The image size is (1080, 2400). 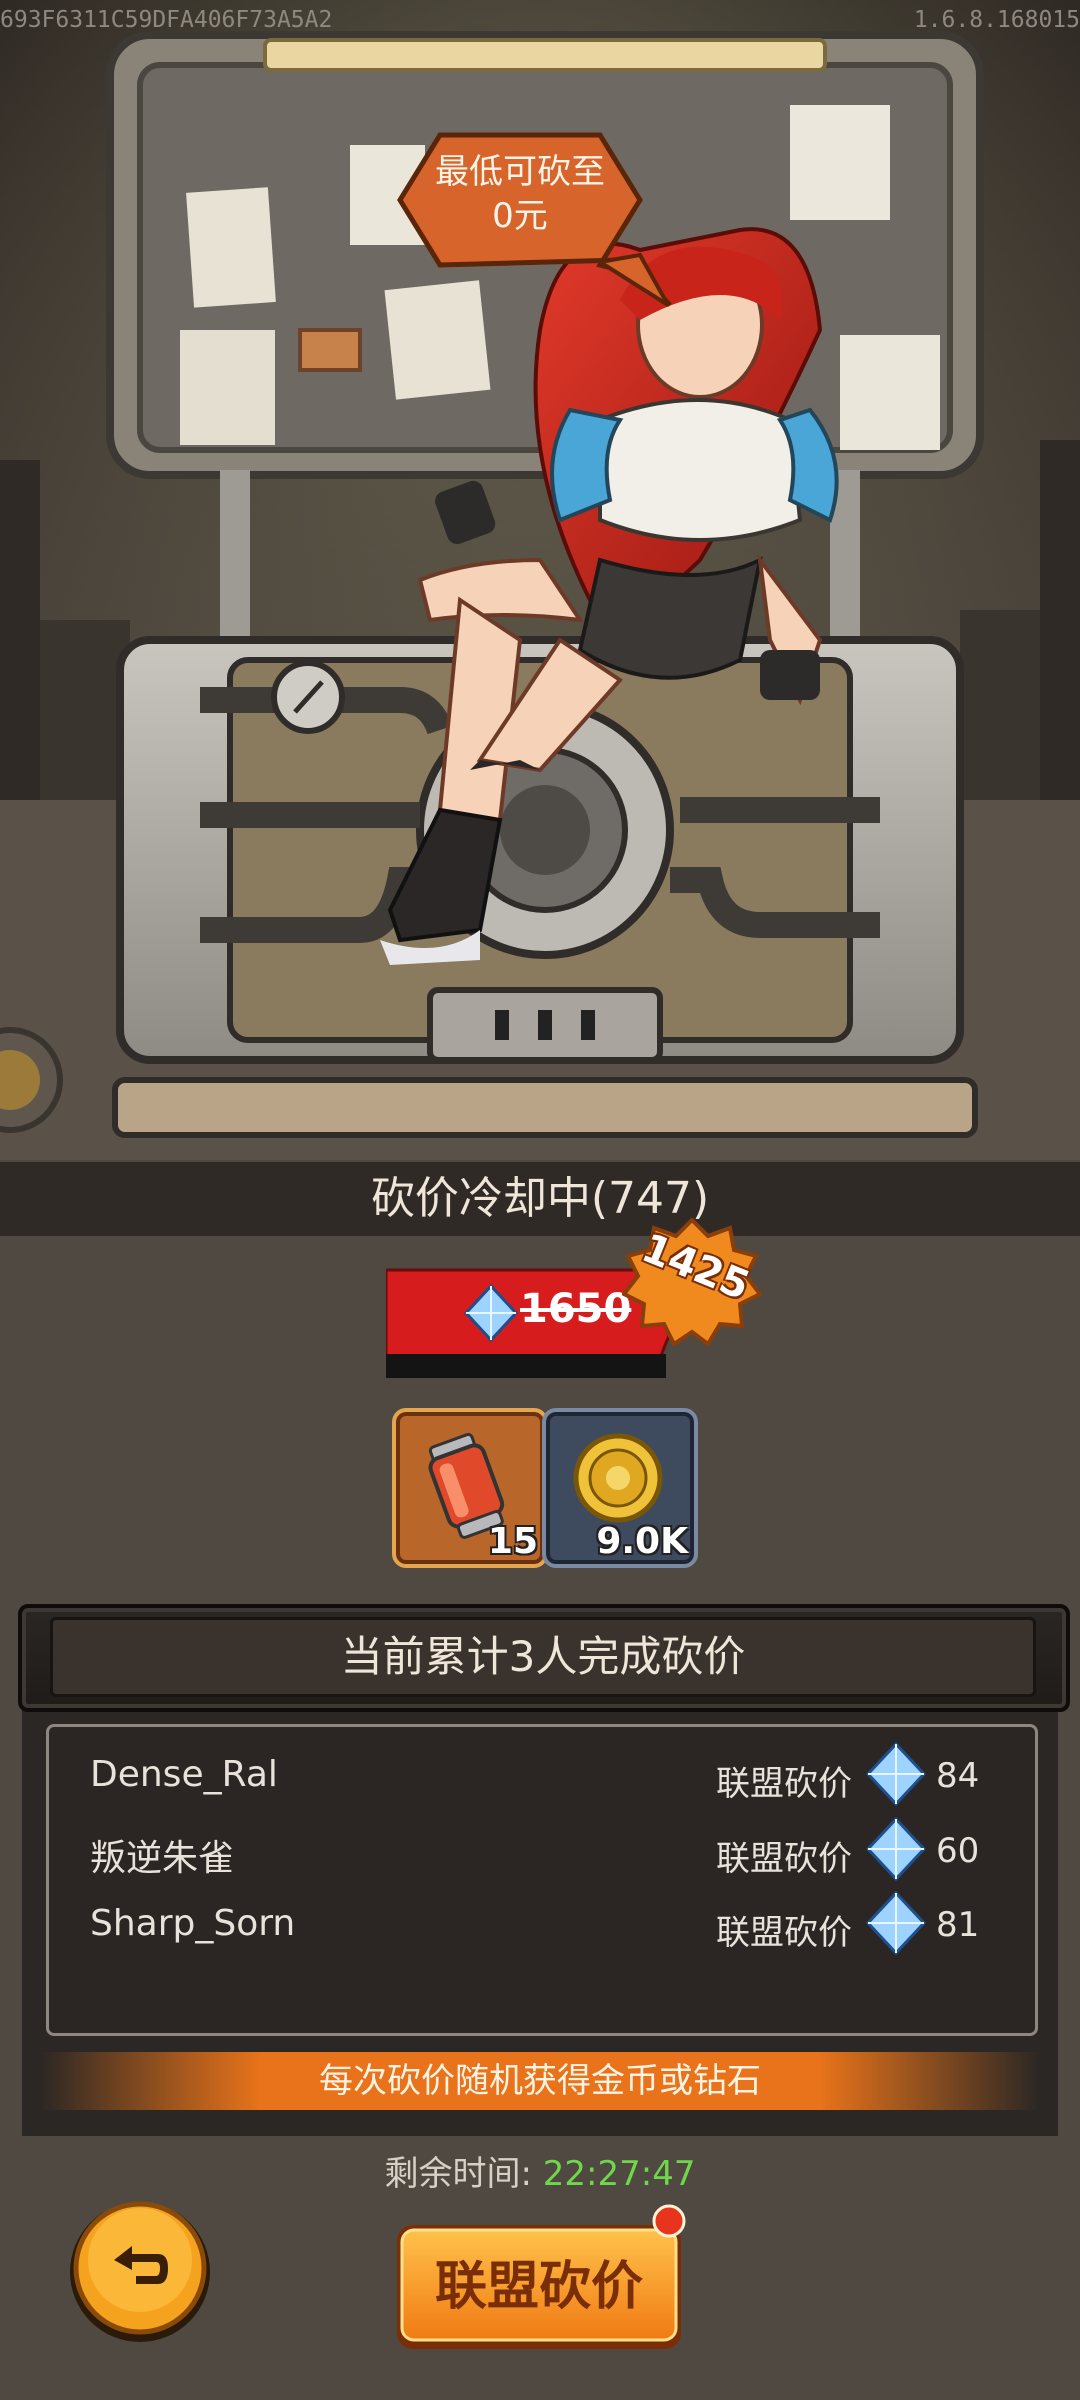 I want to click on speech-bubble: 最低可砍至 0元, so click(x=520, y=194).